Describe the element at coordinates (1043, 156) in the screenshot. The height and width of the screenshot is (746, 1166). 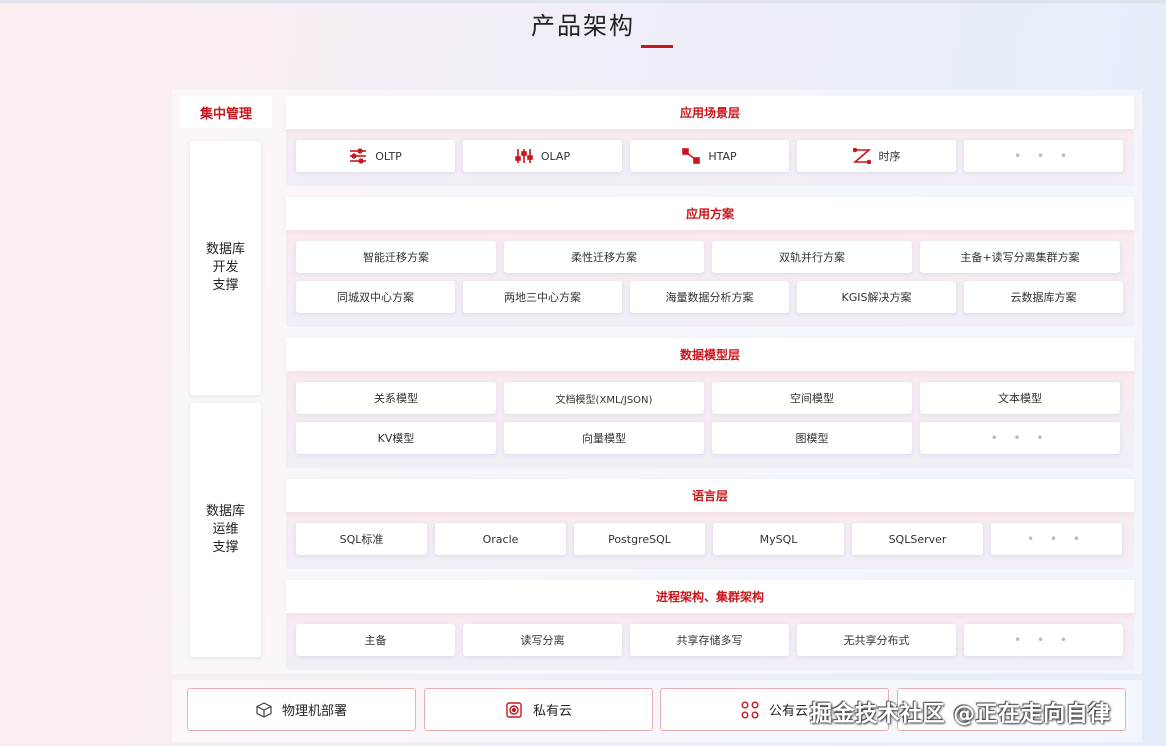
I see `scenario-more: • • •` at that location.